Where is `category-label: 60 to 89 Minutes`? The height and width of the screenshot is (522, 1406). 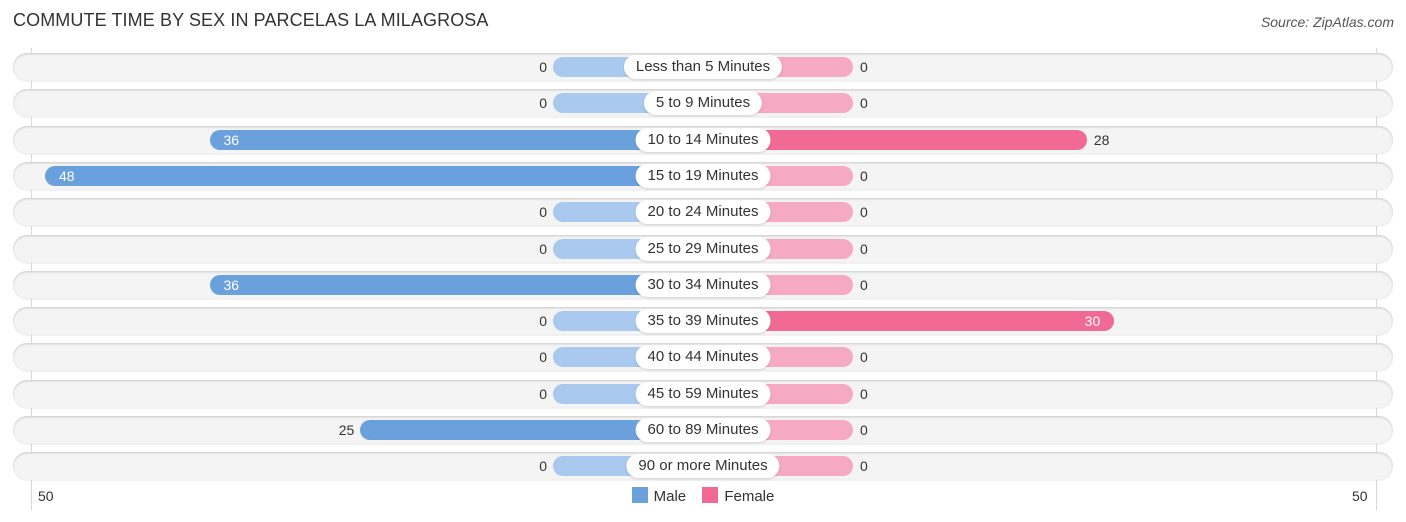 category-label: 60 to 89 Minutes is located at coordinates (703, 430).